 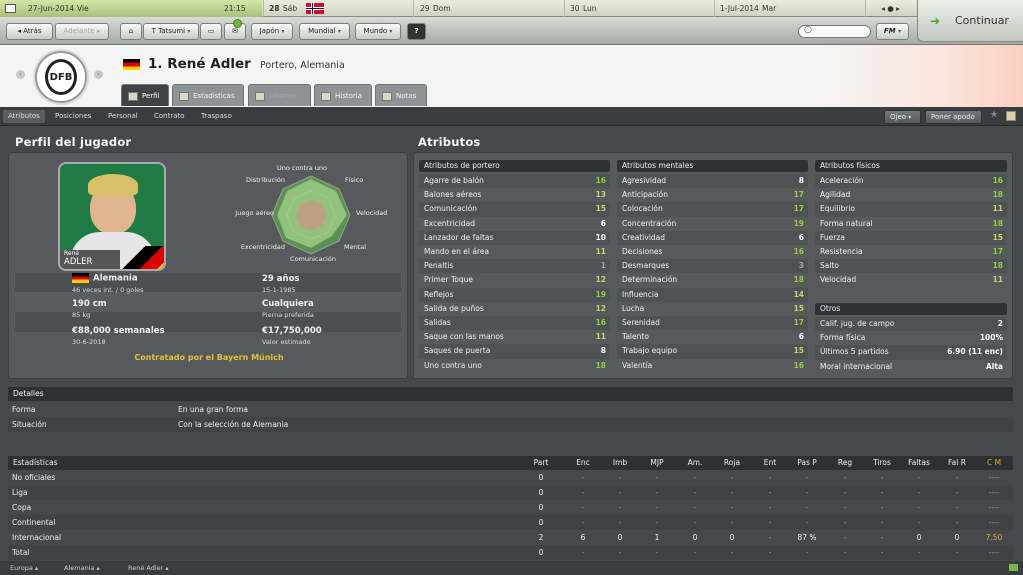 What do you see at coordinates (994, 115) in the screenshot?
I see `star-icon: ★` at bounding box center [994, 115].